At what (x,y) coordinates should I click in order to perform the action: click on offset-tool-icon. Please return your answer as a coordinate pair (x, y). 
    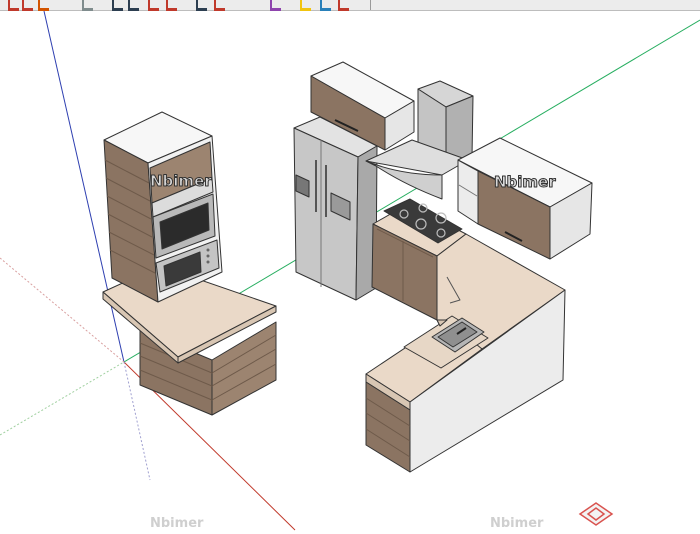
    Looking at the image, I should click on (201, 5).